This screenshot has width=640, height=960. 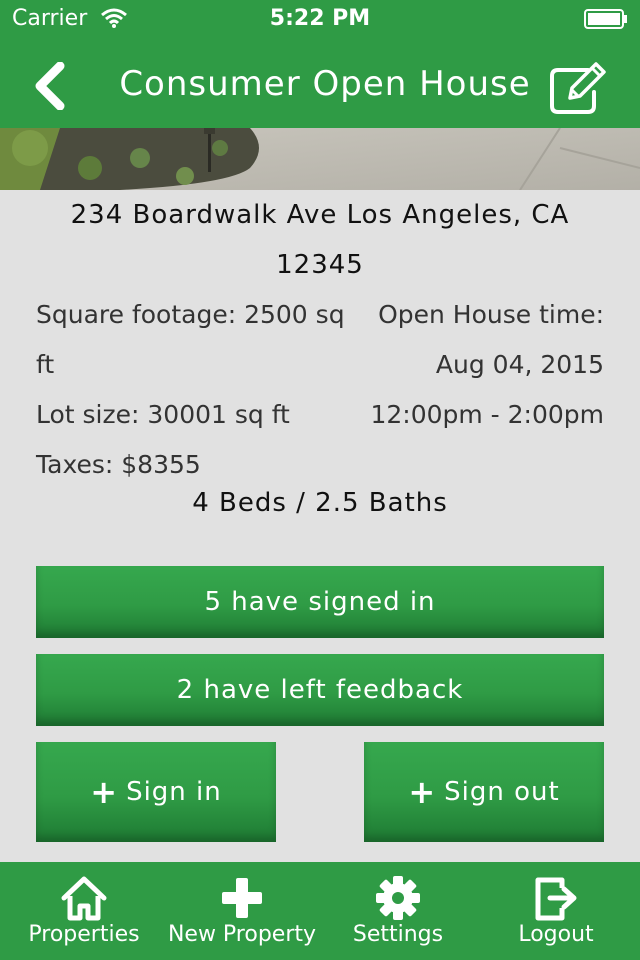 I want to click on tab-settings: Settings, so click(x=398, y=911).